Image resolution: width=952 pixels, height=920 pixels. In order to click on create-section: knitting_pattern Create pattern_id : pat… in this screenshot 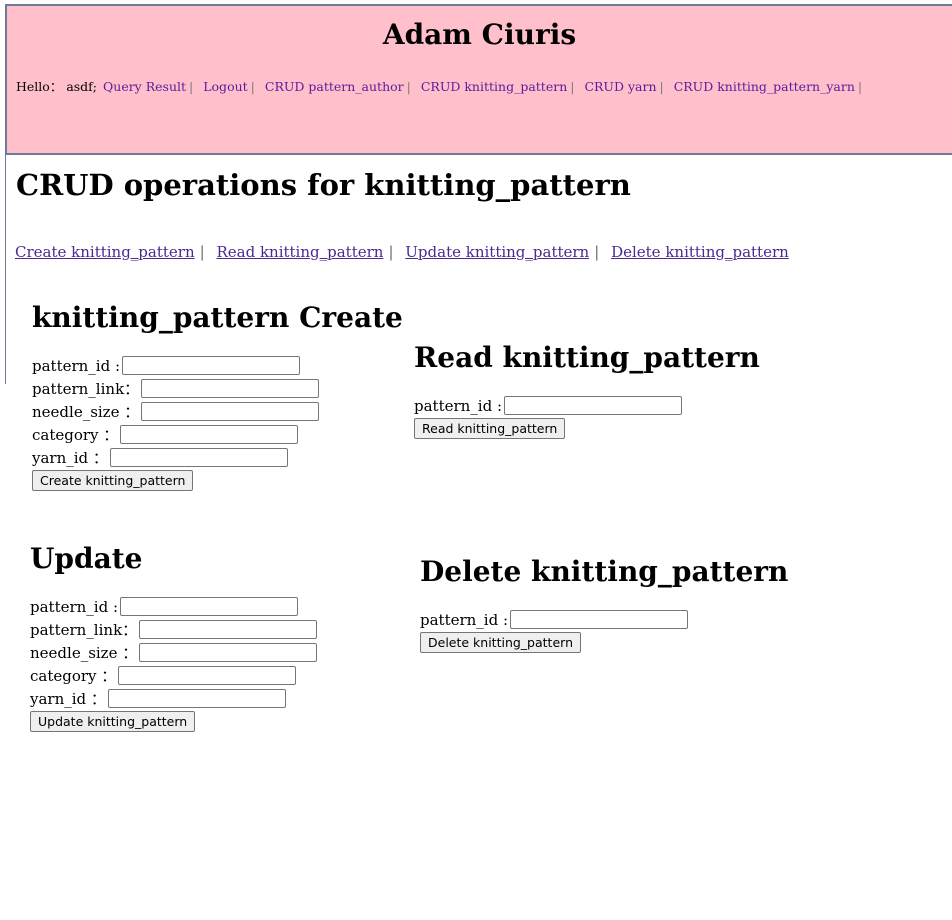, I will do `click(217, 396)`.